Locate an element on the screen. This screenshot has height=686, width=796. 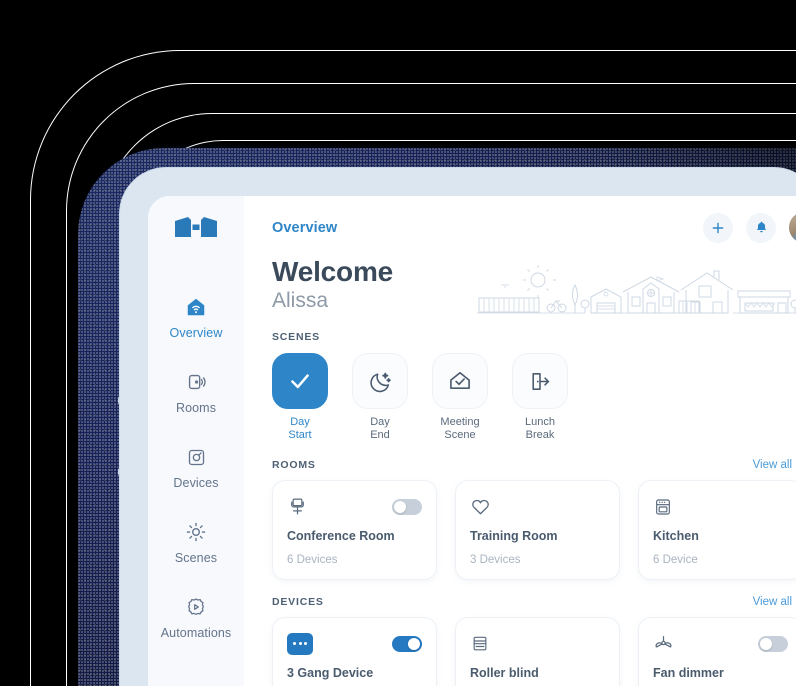
room-card-conference-room: Conference Room 6 Devices is located at coordinates (354, 529).